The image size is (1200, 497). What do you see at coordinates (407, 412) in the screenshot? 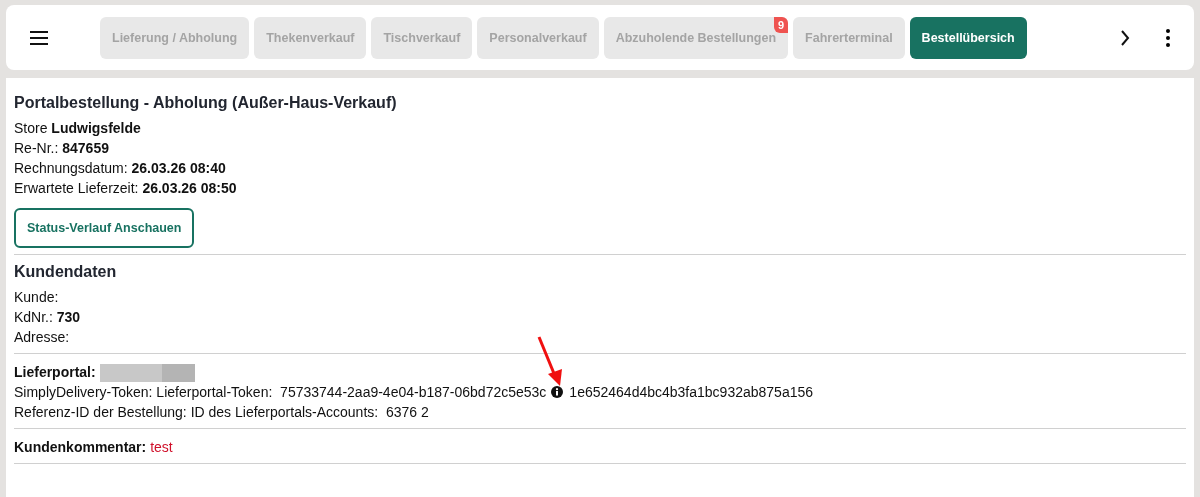
I see `reference-value: 6376 2` at bounding box center [407, 412].